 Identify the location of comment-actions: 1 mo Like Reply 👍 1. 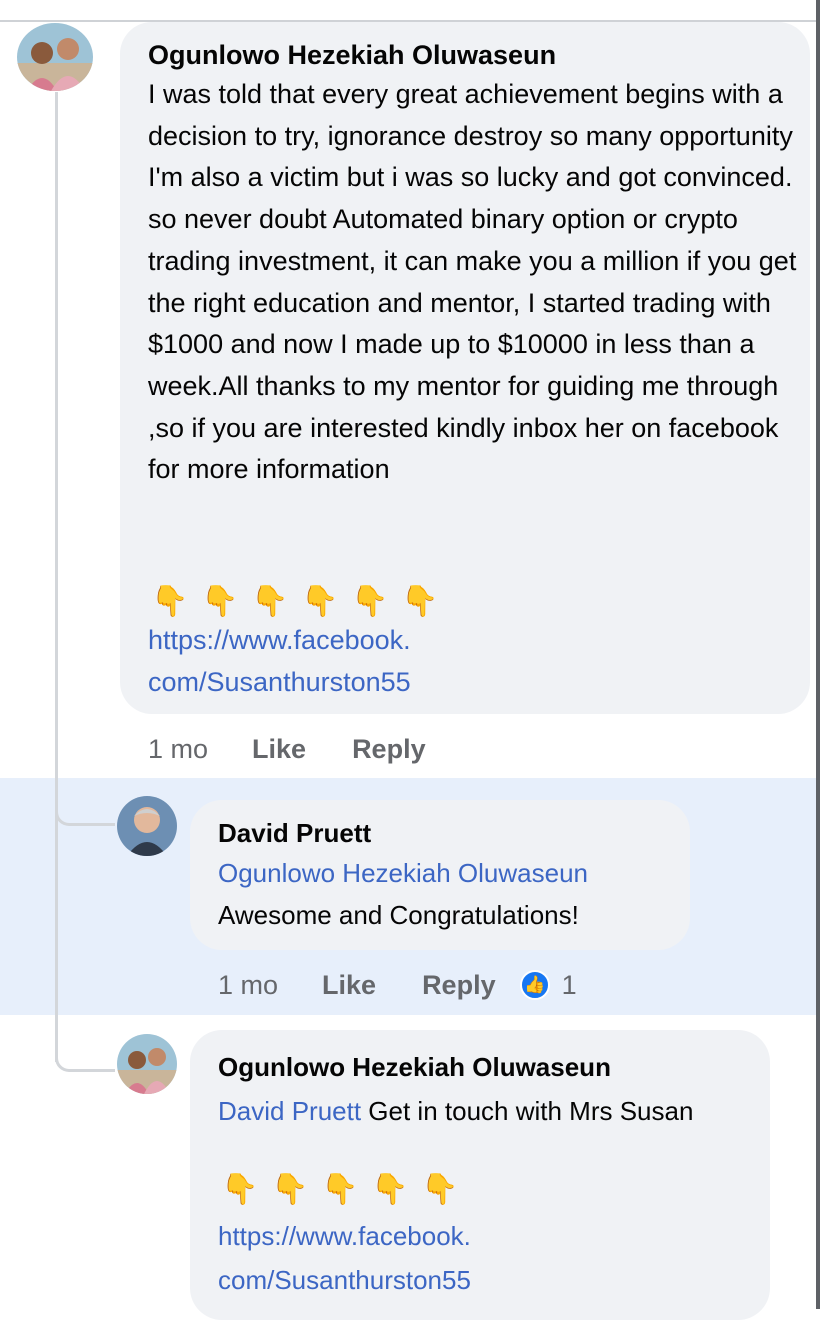
(397, 985).